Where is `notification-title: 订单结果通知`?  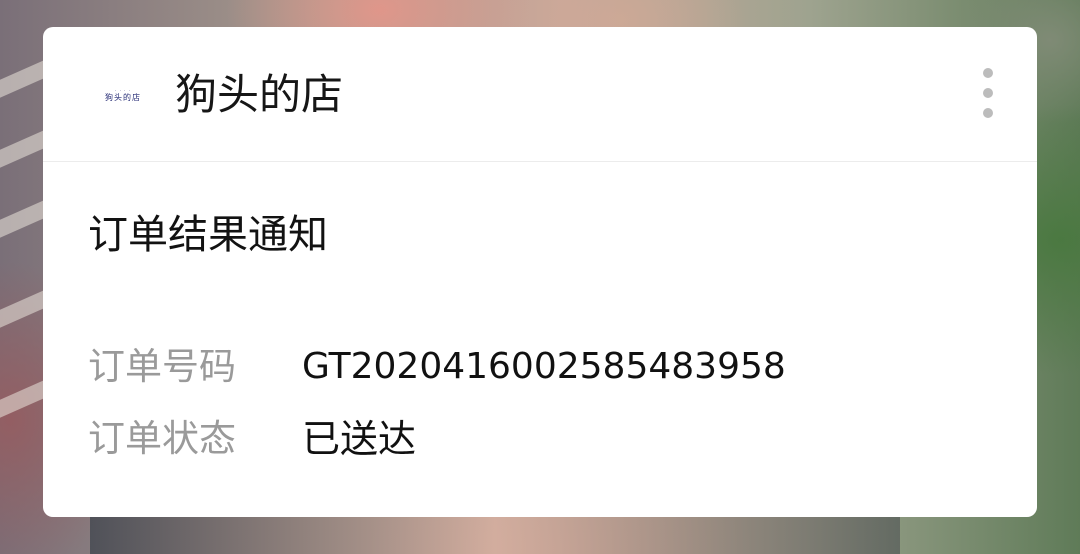 notification-title: 订单结果通知 is located at coordinates (208, 235).